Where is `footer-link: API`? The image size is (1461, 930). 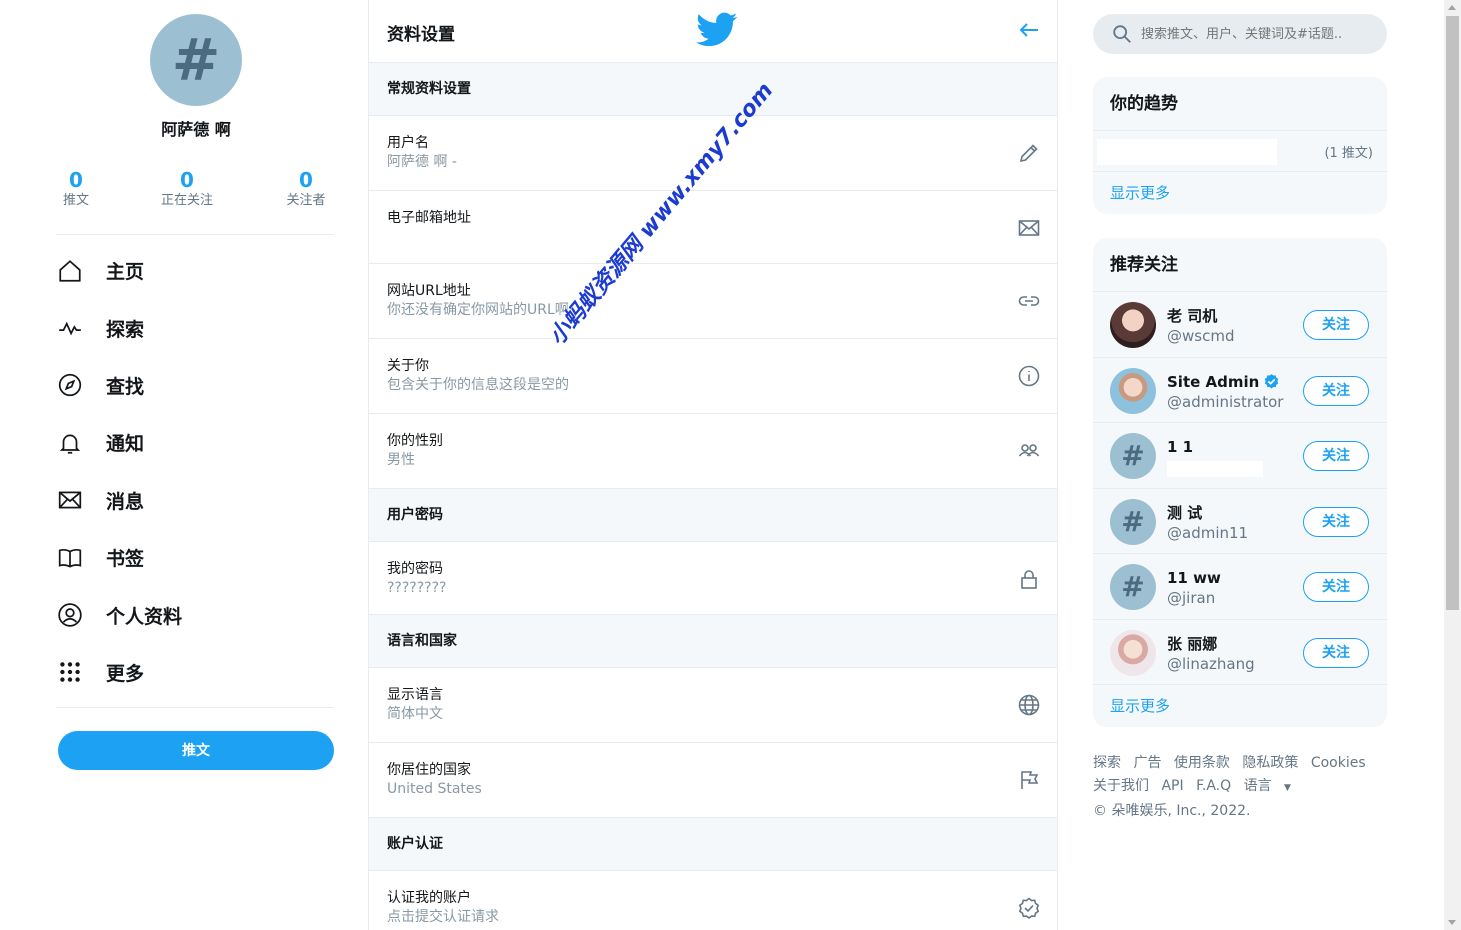 footer-link: API is located at coordinates (1172, 786).